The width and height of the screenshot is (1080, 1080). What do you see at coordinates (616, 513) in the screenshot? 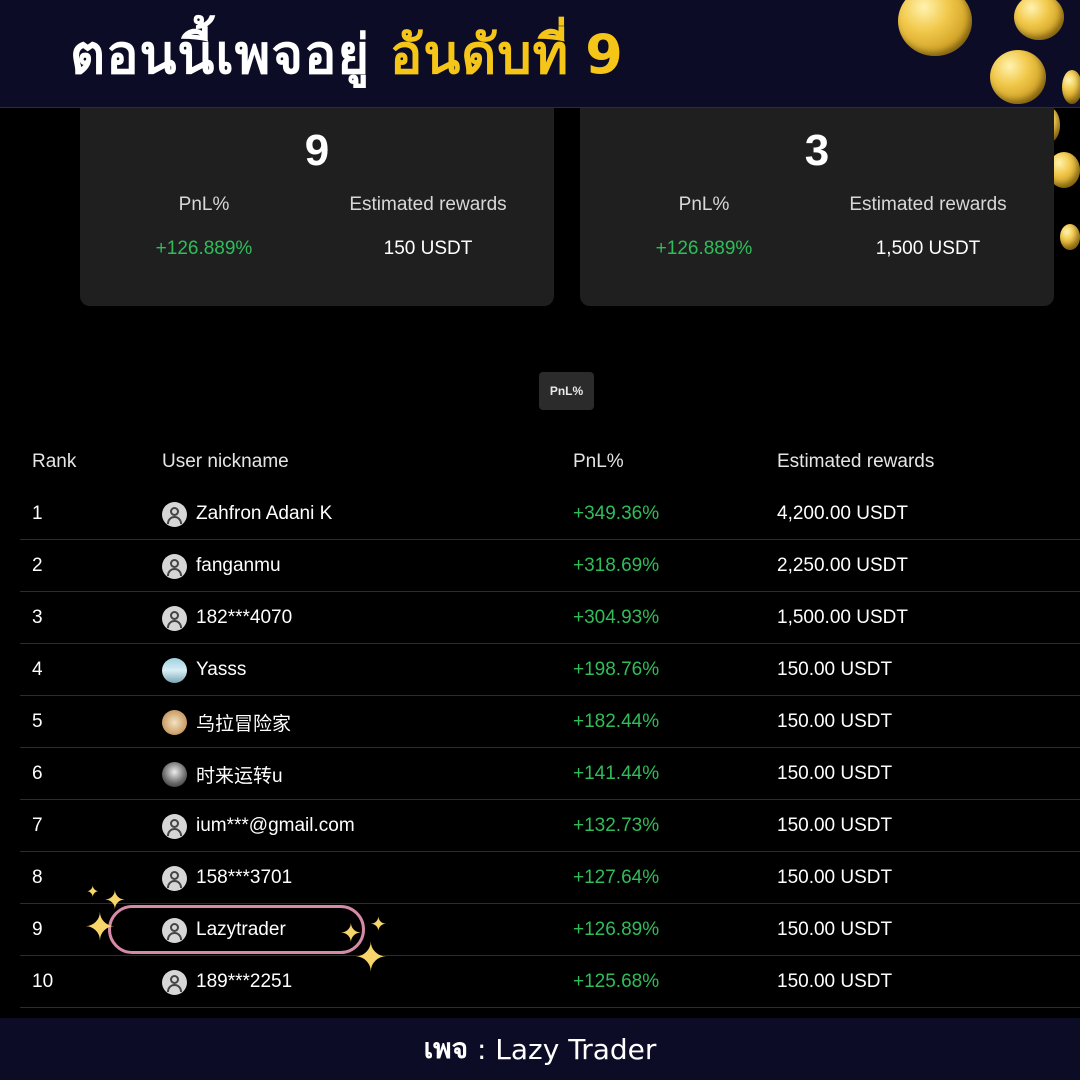
I see `row-pnl: +349.36%` at bounding box center [616, 513].